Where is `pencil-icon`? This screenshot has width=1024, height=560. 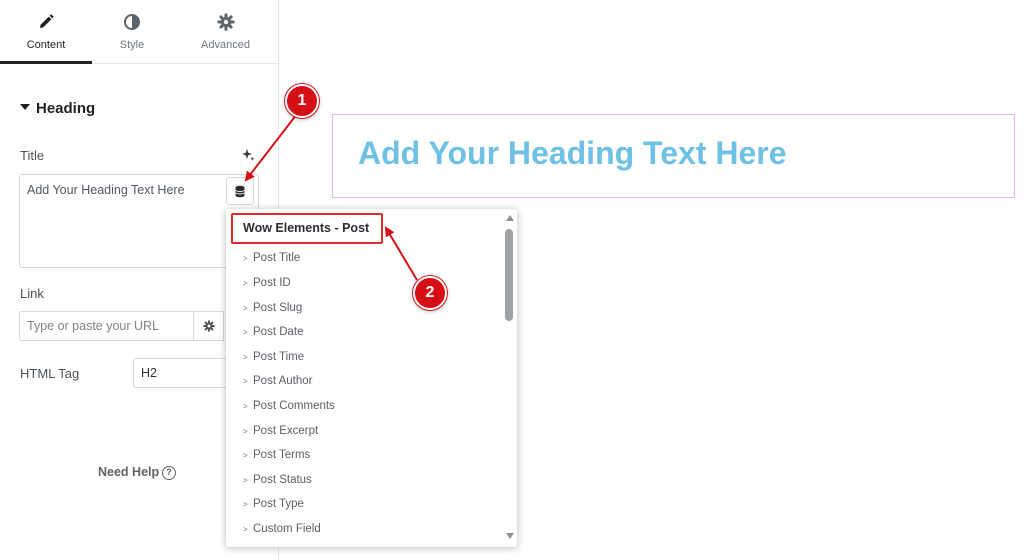
pencil-icon is located at coordinates (47, 21).